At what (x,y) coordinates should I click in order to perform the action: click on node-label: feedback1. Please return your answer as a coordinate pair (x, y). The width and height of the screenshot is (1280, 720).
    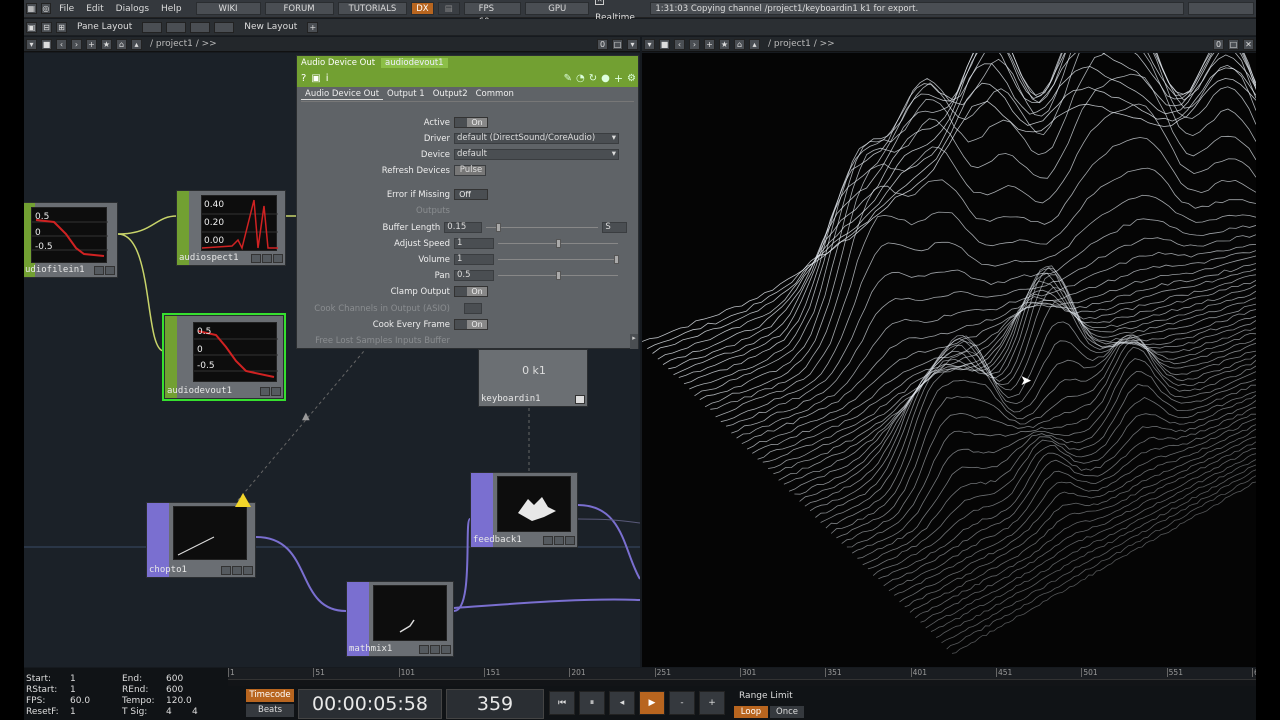
    Looking at the image, I should click on (497, 540).